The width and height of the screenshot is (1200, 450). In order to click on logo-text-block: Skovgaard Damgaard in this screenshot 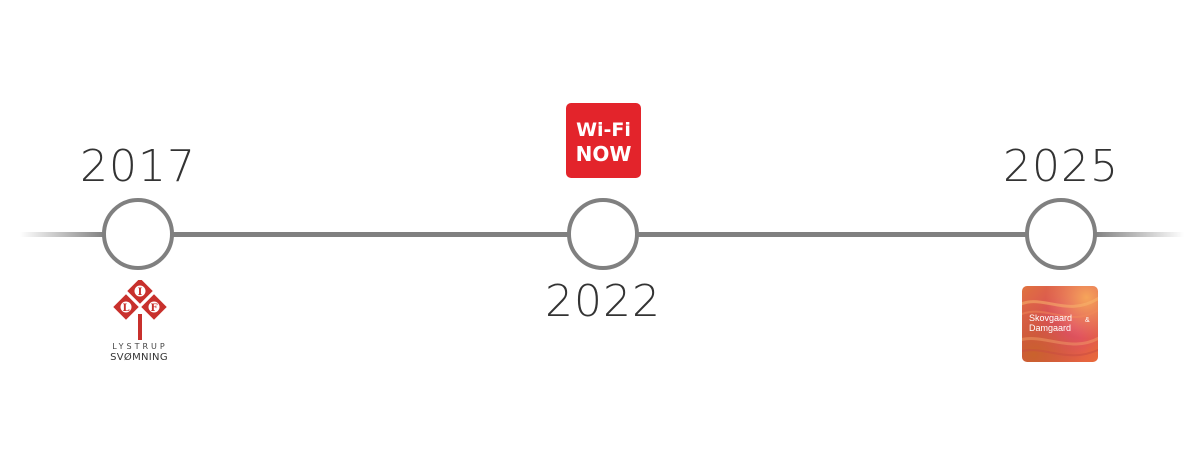, I will do `click(1050, 323)`.